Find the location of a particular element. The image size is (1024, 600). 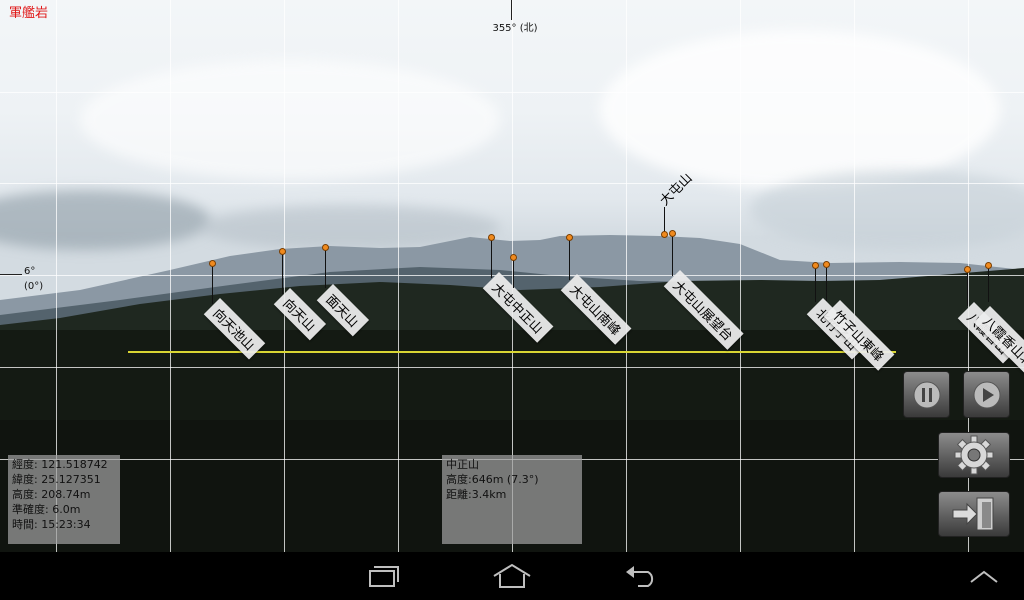

elevation-offset: (0°) is located at coordinates (34, 286).